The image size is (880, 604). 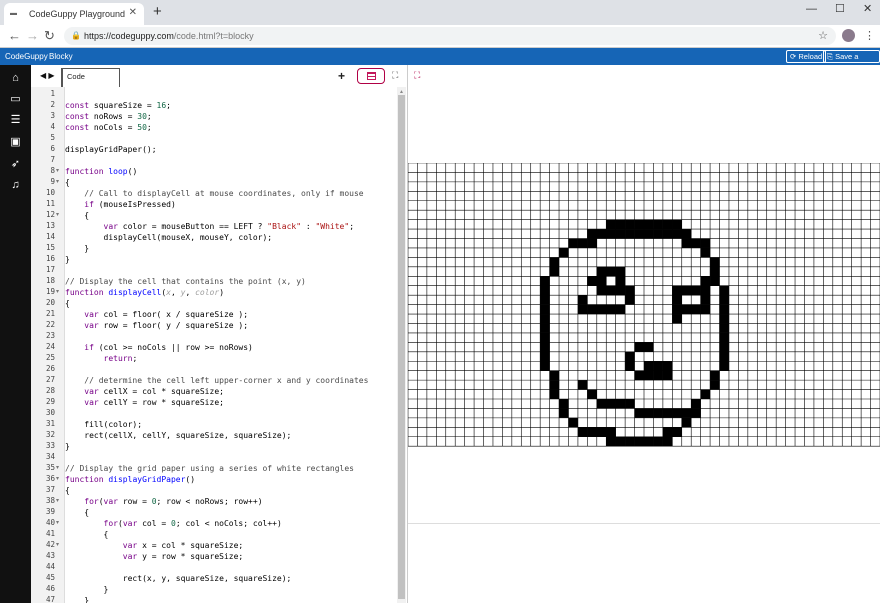 What do you see at coordinates (823, 36) in the screenshot?
I see `bookmark-star-icon: ☆` at bounding box center [823, 36].